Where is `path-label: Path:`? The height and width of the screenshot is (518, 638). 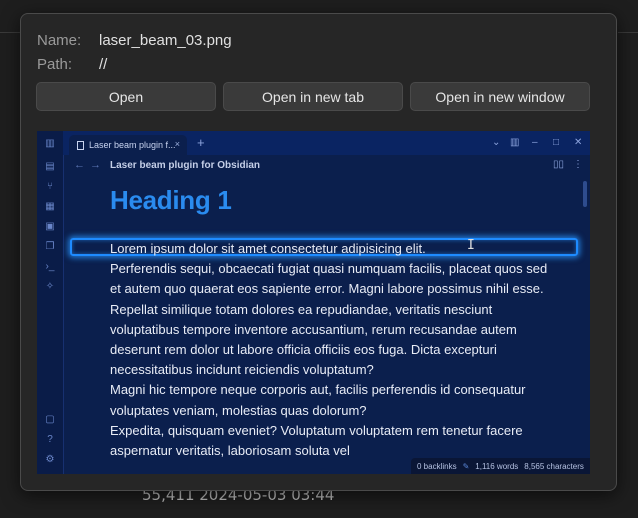
path-label: Path: is located at coordinates (55, 64).